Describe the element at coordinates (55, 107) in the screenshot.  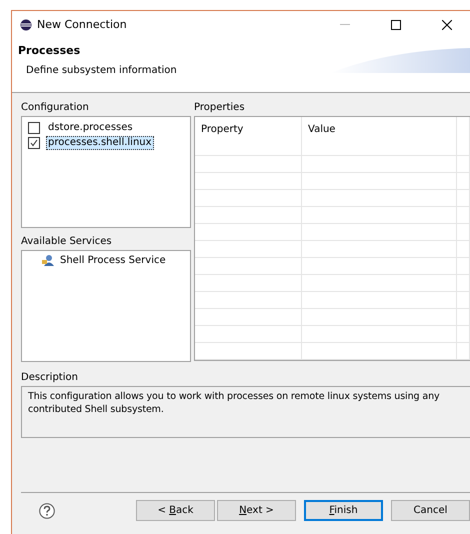
I see `section-label: Configuration` at that location.